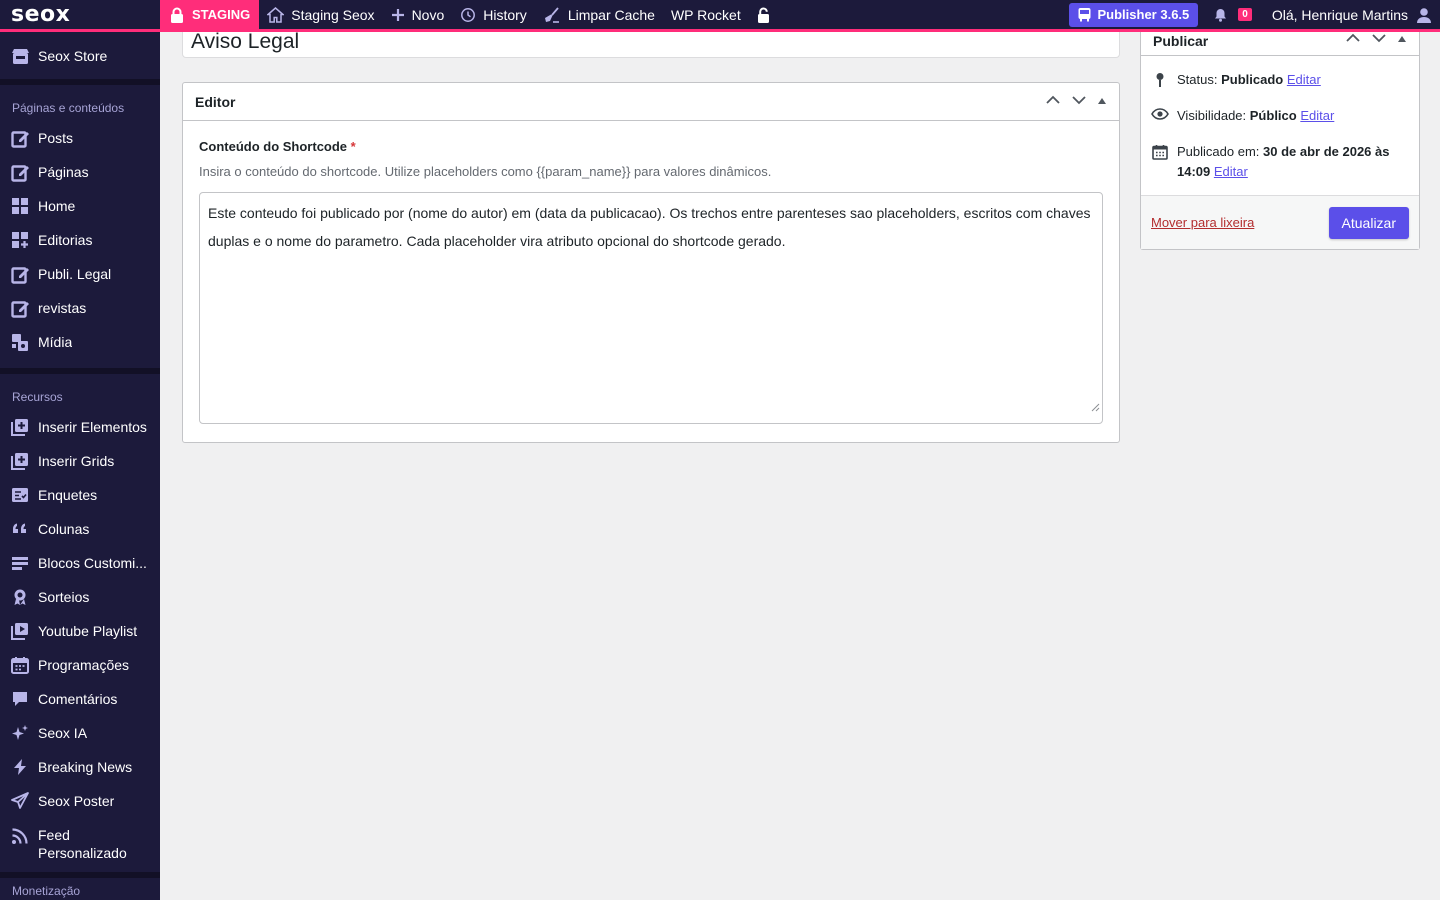 The height and width of the screenshot is (900, 1440). What do you see at coordinates (20, 240) in the screenshot?
I see `grid-plus-icon` at bounding box center [20, 240].